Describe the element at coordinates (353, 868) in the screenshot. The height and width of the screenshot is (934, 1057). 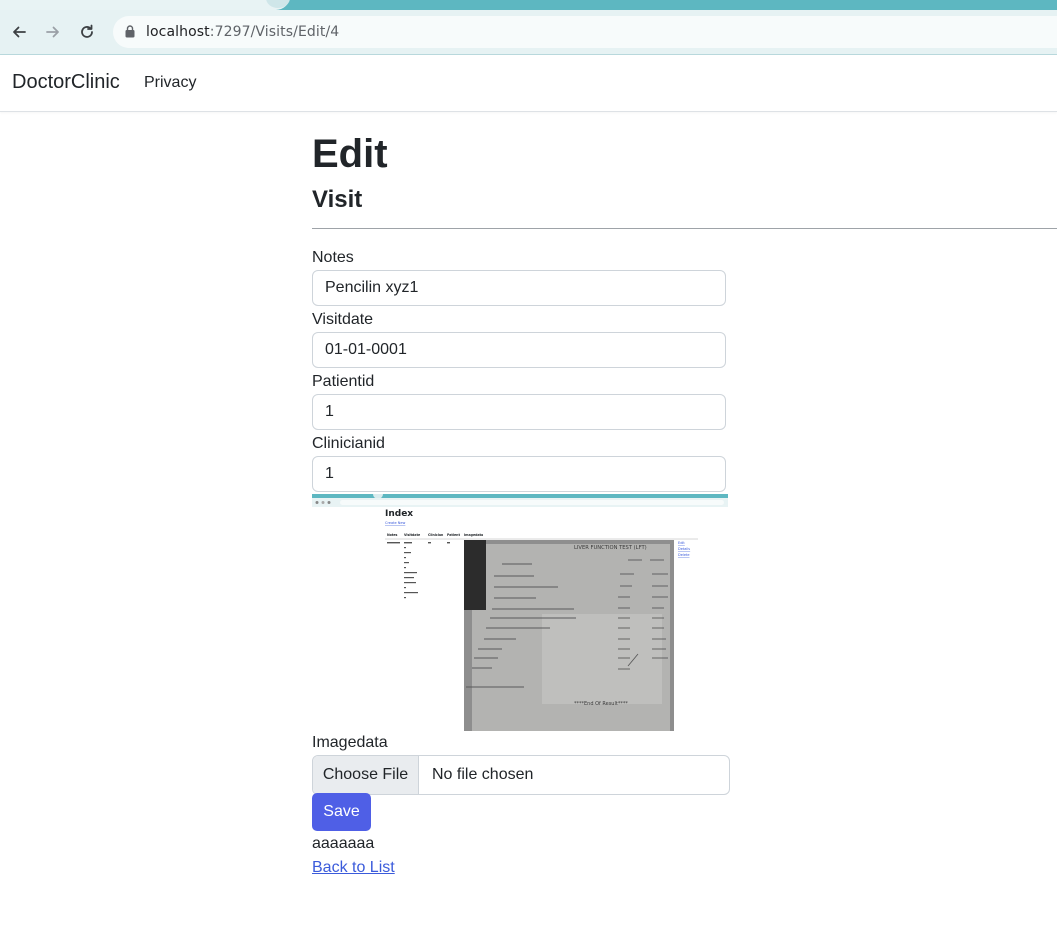
I see `back-to-list-link: Back to List` at that location.